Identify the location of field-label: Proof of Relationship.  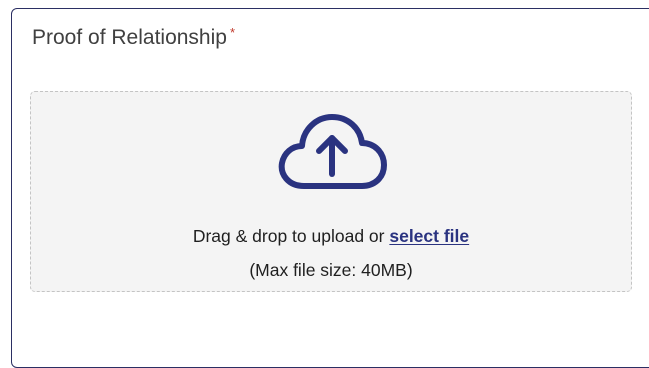
(129, 37).